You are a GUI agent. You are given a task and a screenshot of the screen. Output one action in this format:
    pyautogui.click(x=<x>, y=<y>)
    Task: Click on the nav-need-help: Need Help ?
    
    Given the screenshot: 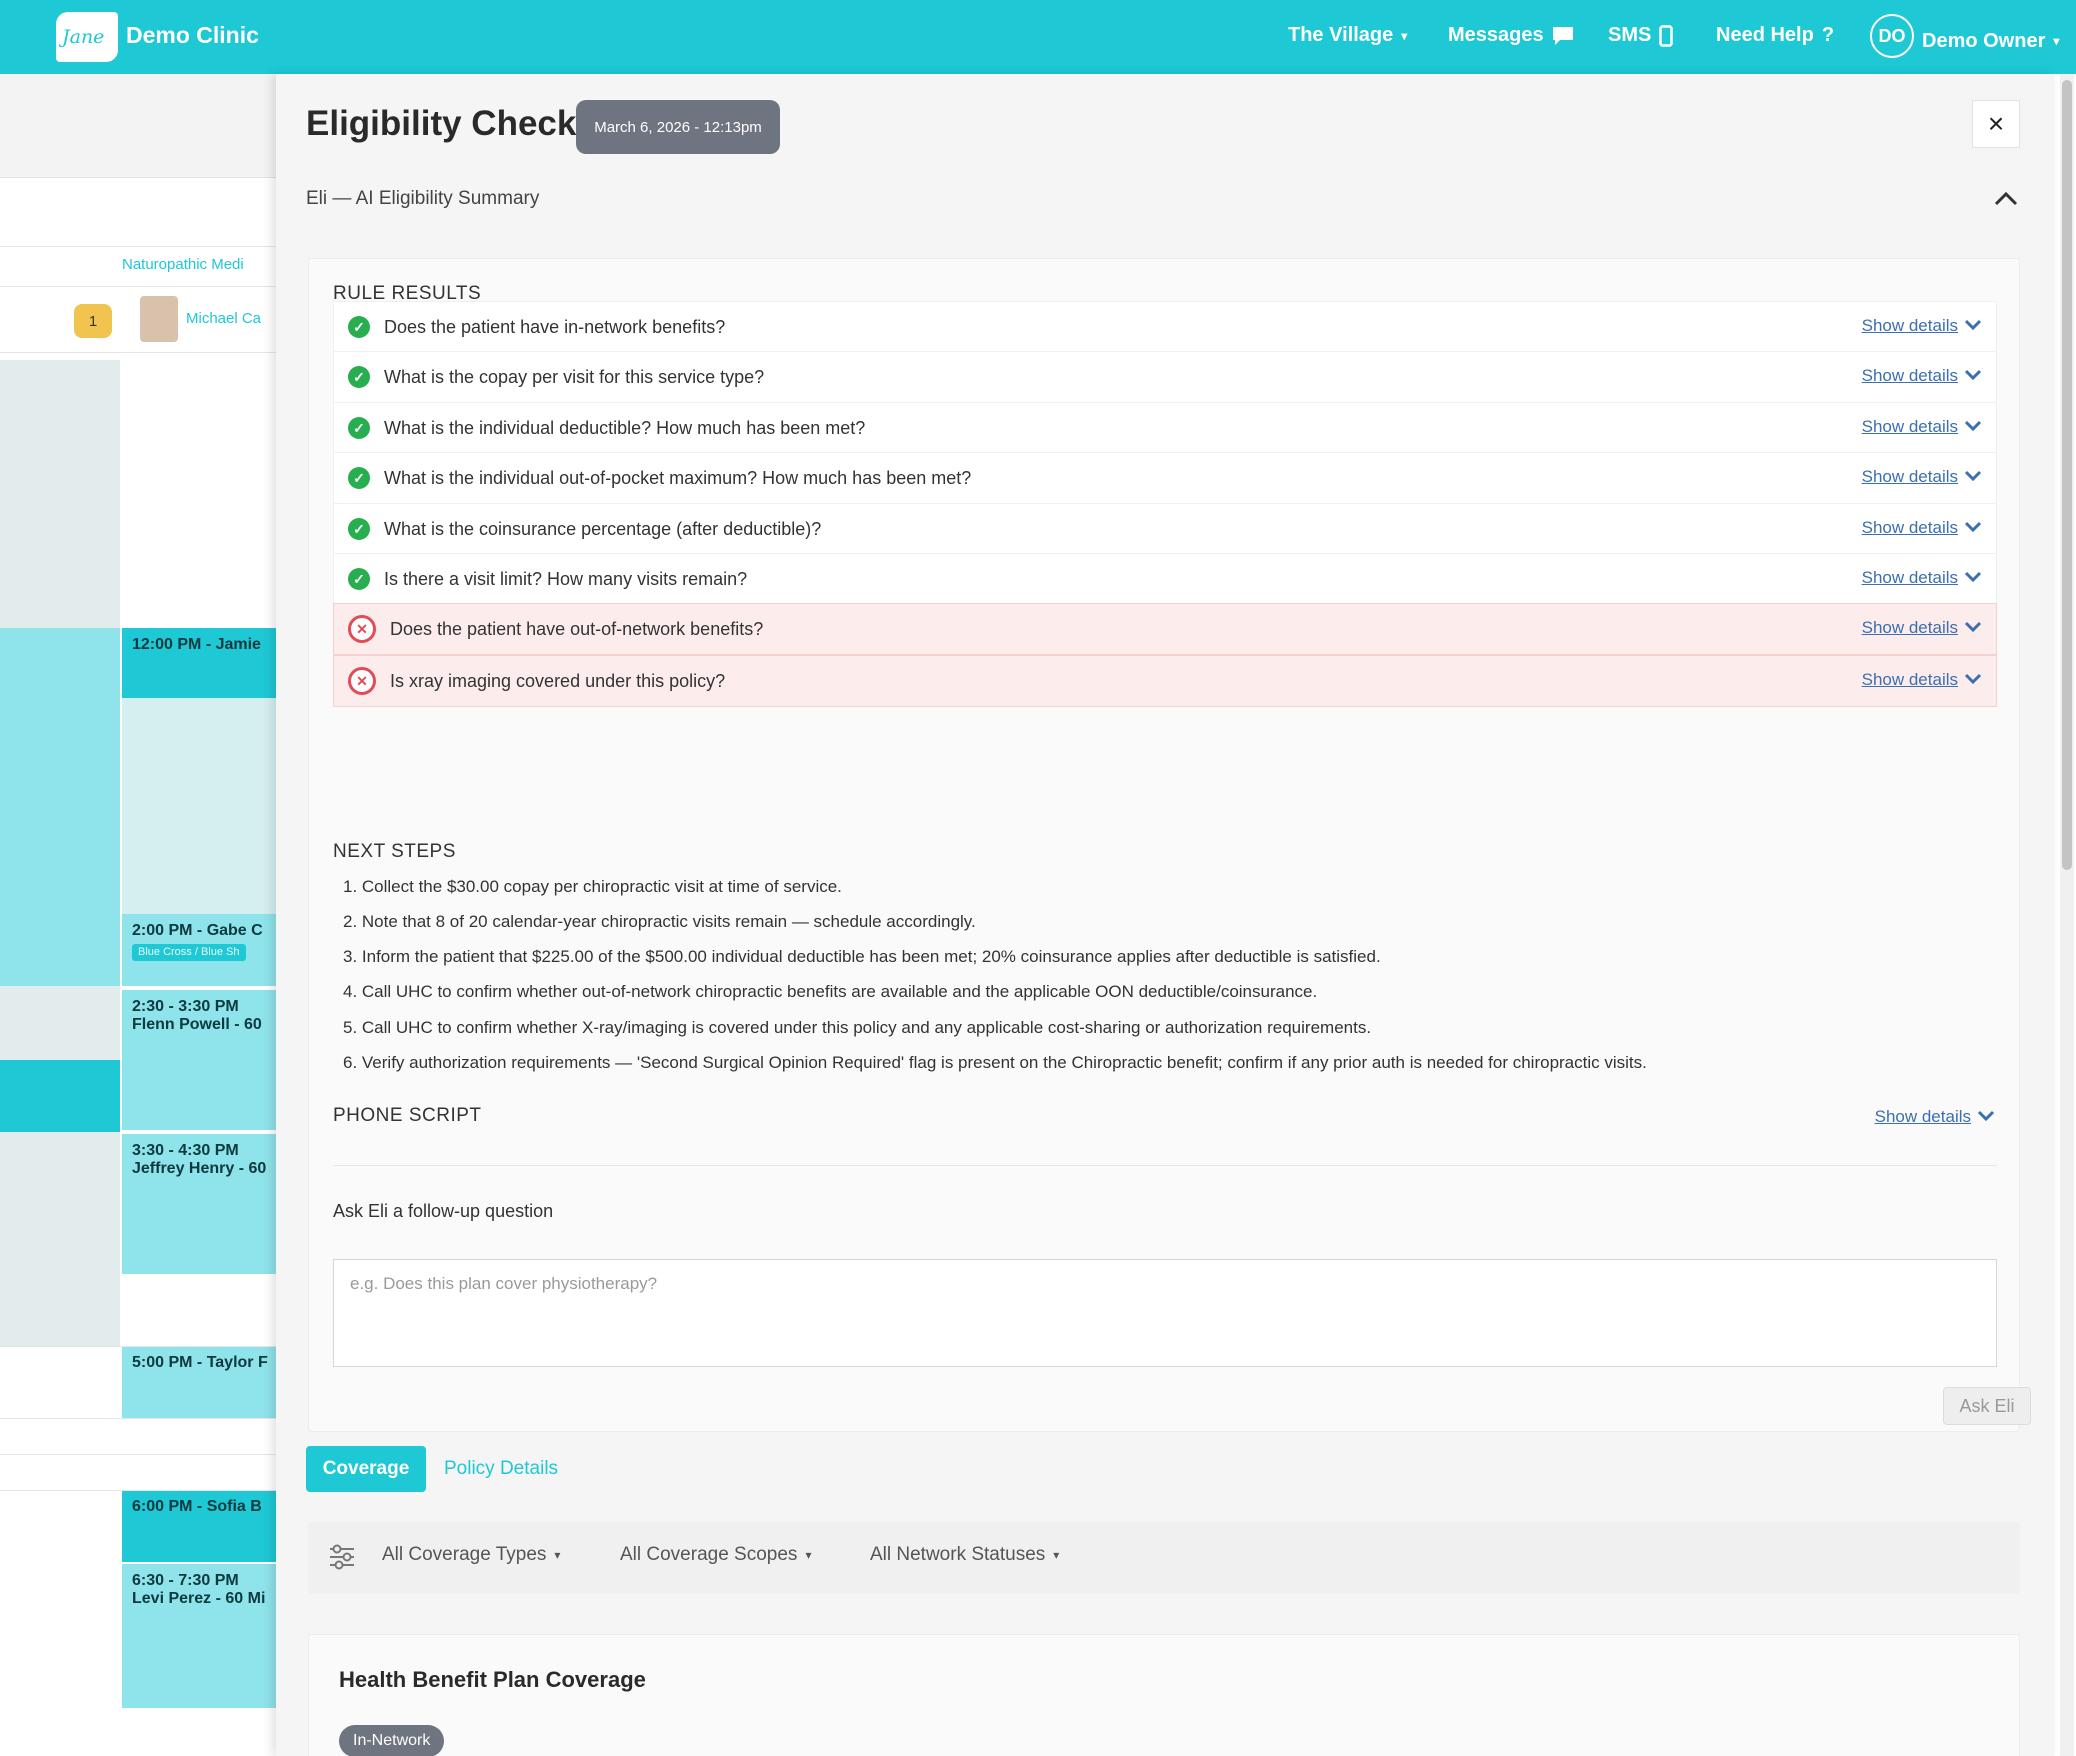 What is the action you would take?
    pyautogui.click(x=1775, y=35)
    